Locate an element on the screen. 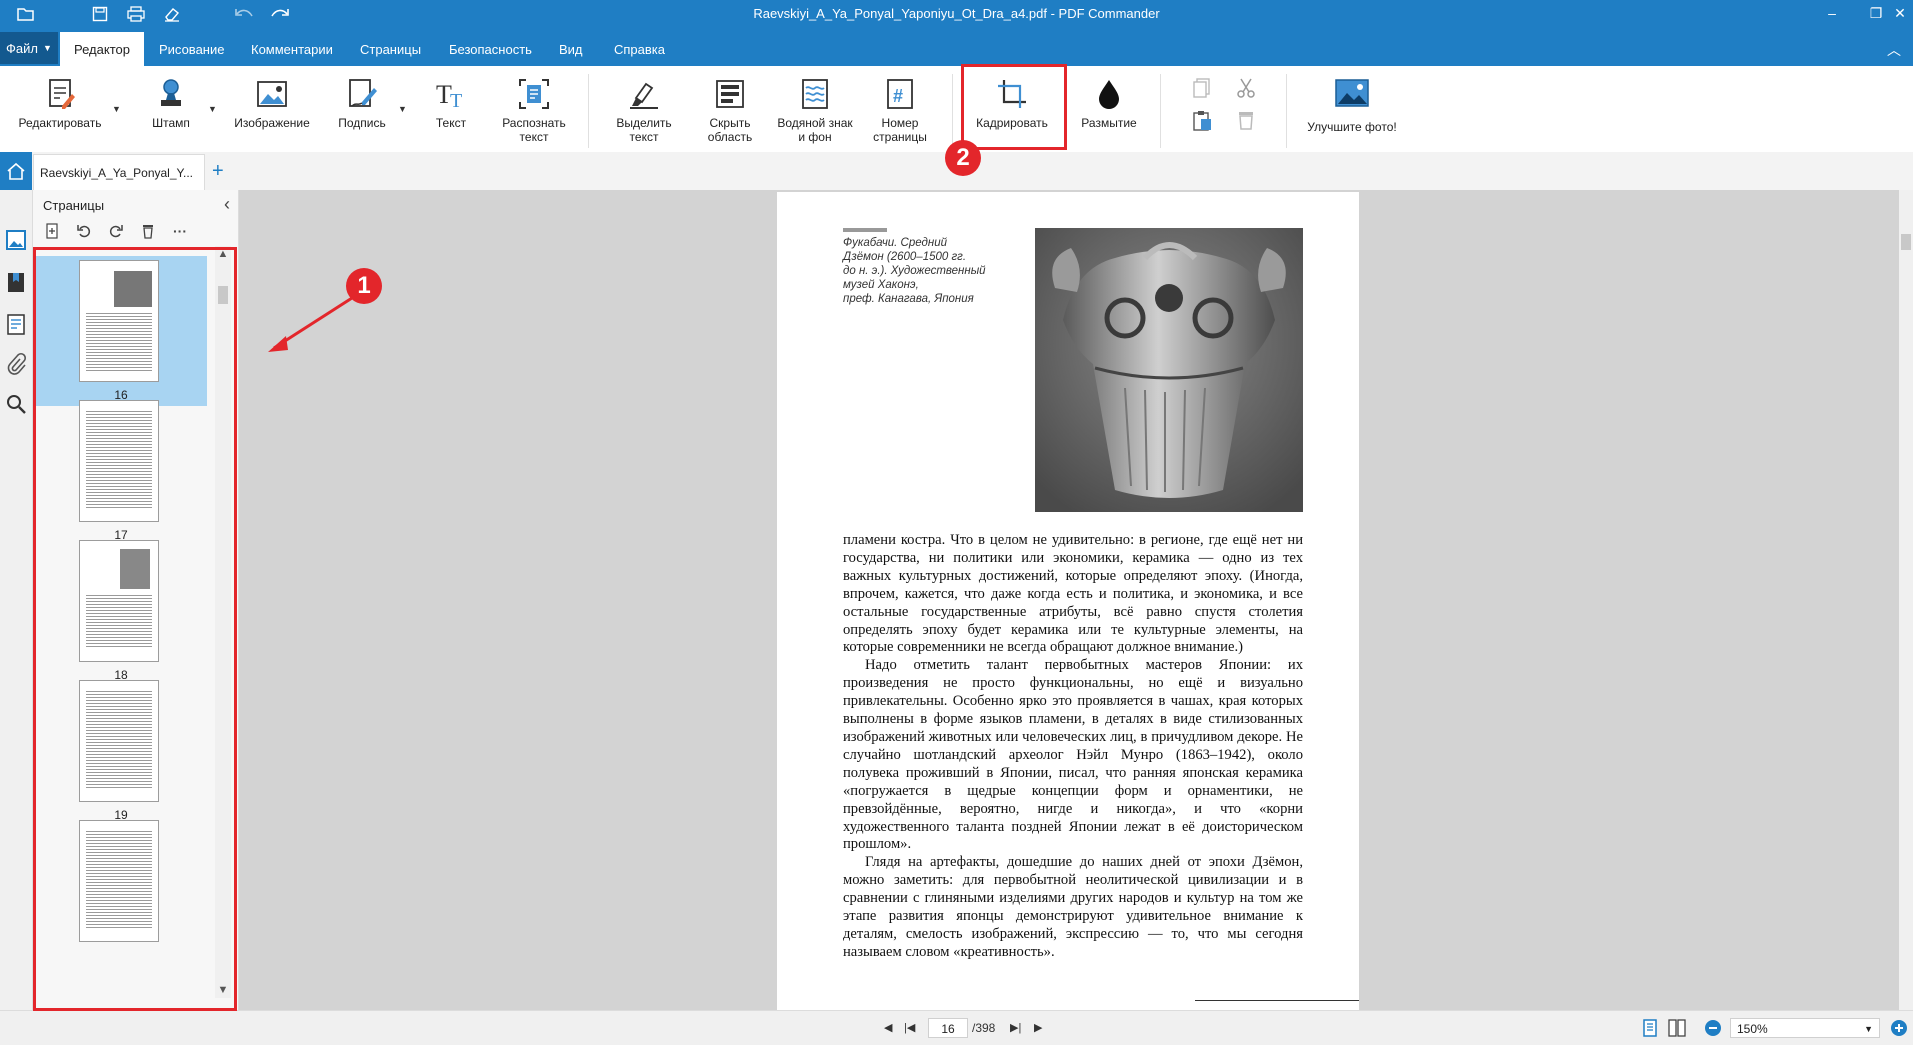  image-button: Изображение is located at coordinates (272, 113).